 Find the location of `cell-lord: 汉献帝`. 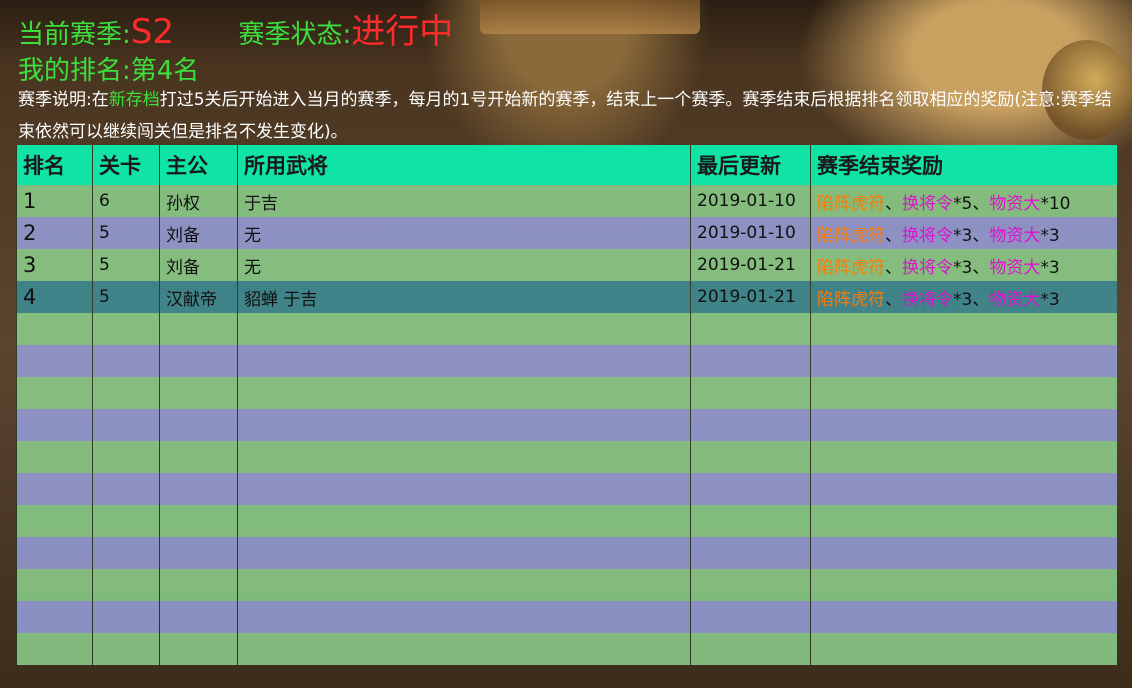

cell-lord: 汉献帝 is located at coordinates (198, 297).